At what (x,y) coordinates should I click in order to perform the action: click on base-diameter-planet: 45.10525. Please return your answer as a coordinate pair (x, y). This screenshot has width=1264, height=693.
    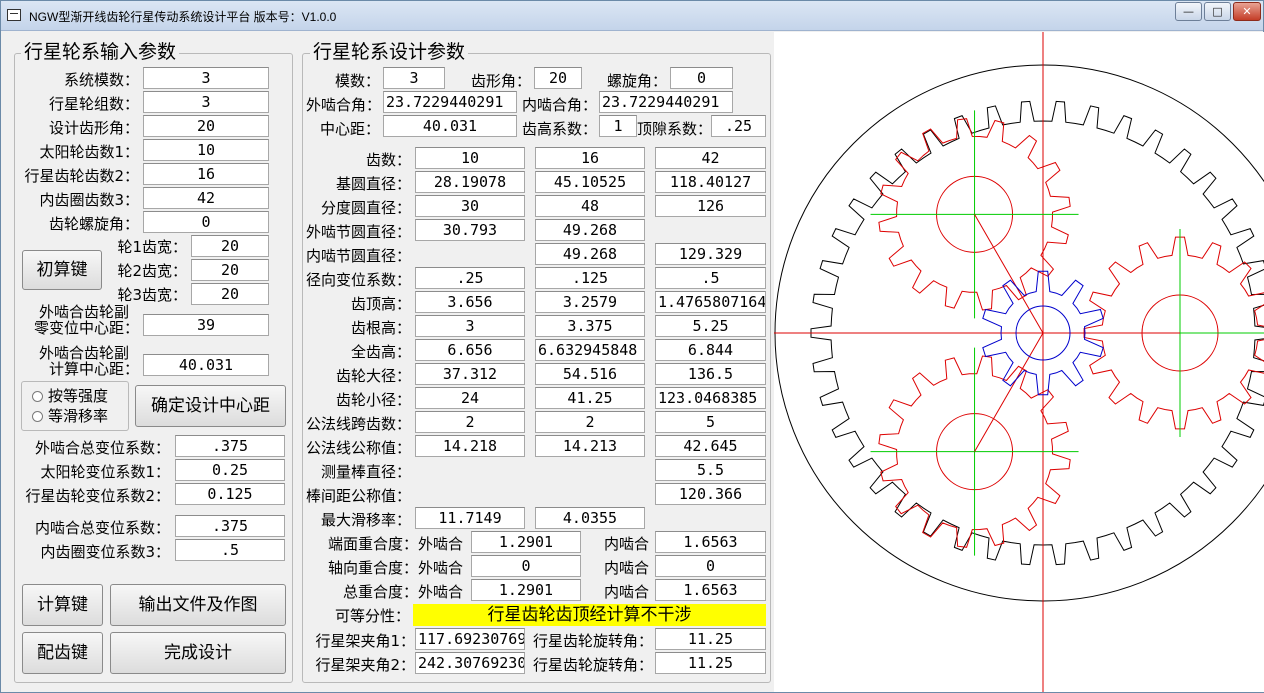
    Looking at the image, I should click on (590, 182).